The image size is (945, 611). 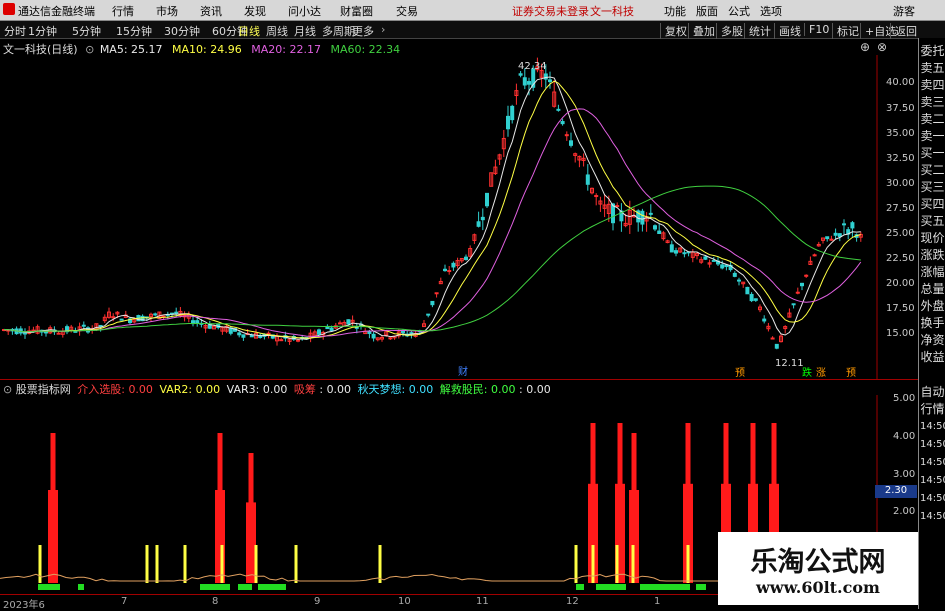 What do you see at coordinates (818, 587) in the screenshot?
I see `watermark-url: www.60lt.com` at bounding box center [818, 587].